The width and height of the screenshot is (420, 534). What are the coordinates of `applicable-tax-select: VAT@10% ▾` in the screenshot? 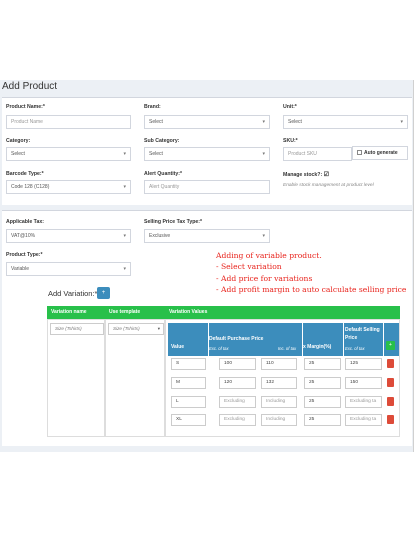 It's located at (68, 236).